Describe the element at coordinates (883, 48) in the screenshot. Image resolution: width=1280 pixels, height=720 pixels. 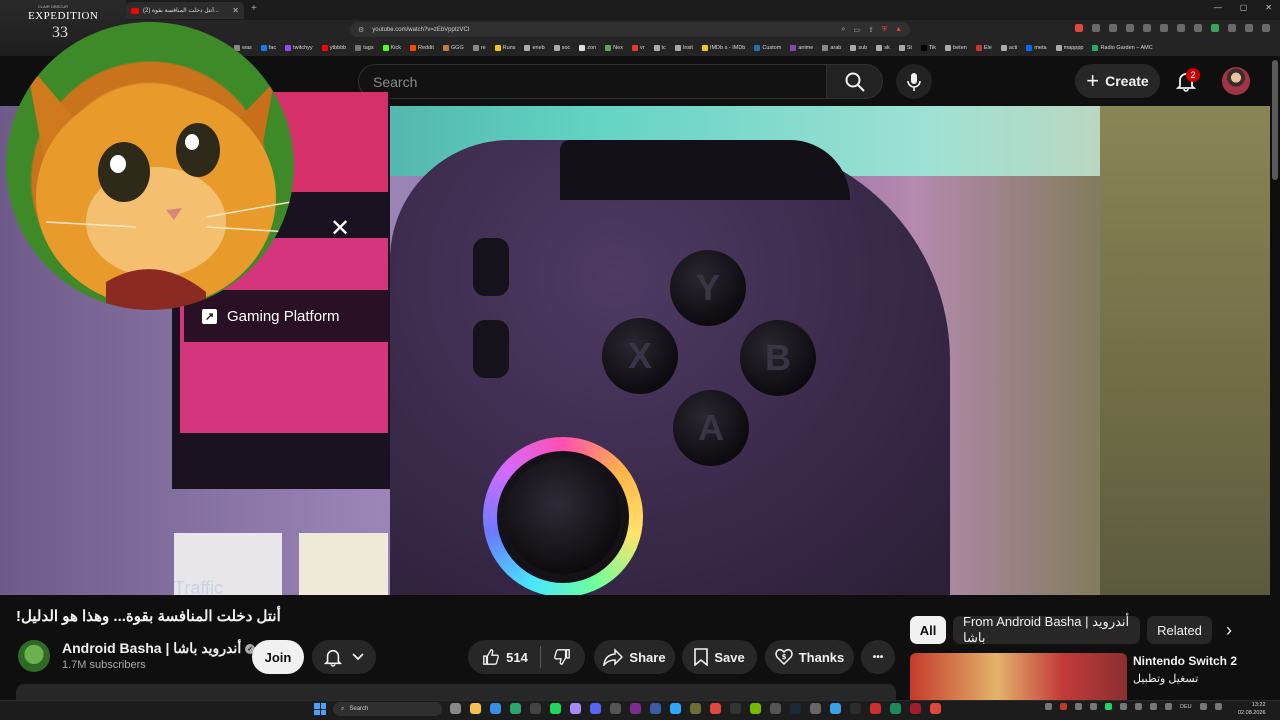
I see `bookmark-item: sk` at that location.